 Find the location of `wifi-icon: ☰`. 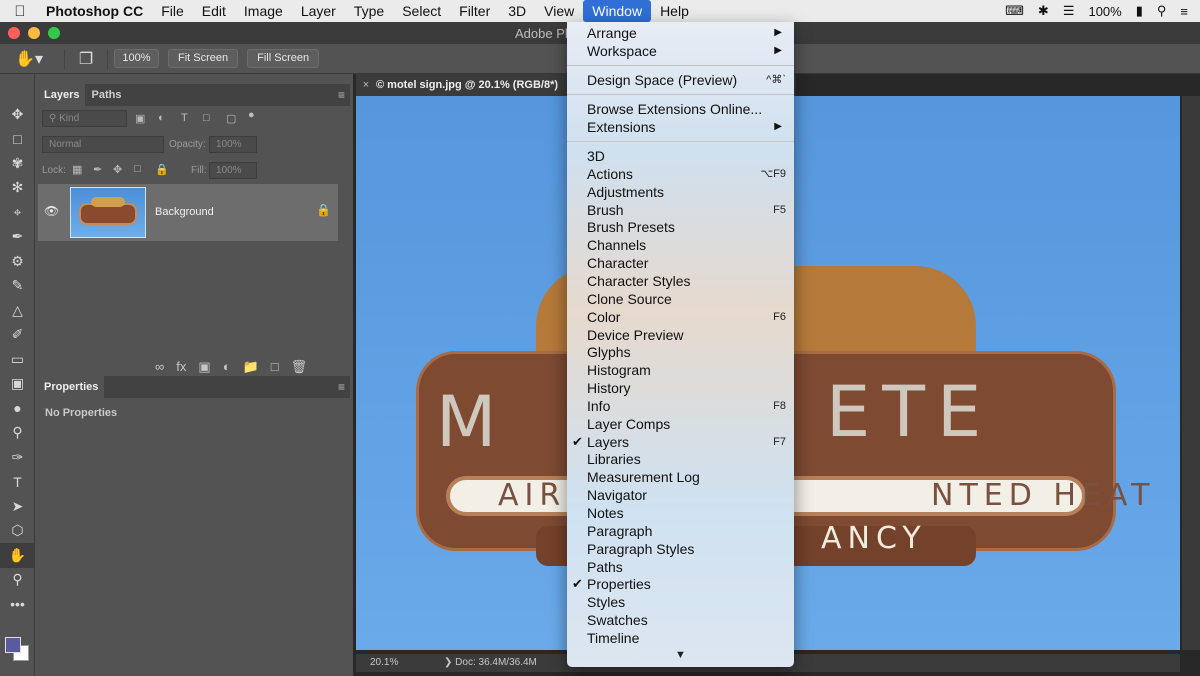

wifi-icon: ☰ is located at coordinates (1069, 11).